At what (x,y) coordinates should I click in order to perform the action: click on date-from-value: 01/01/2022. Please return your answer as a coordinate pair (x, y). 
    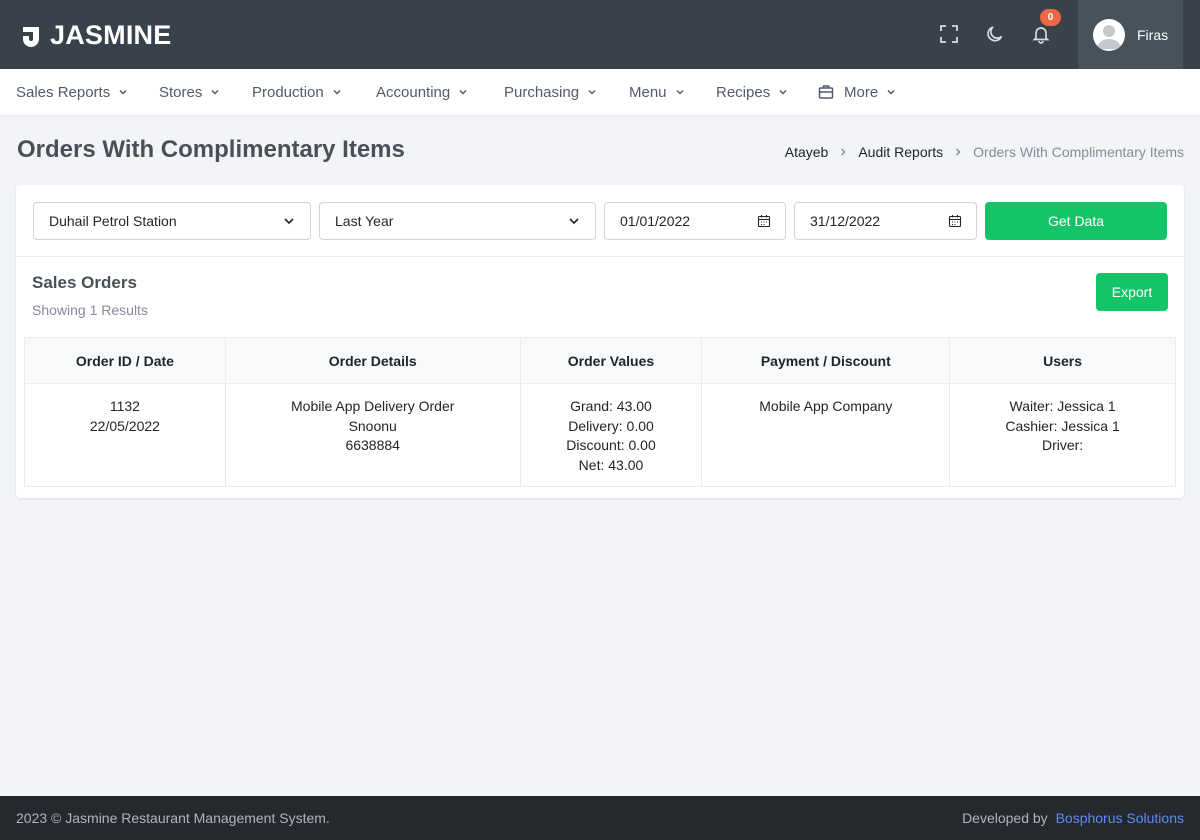
    Looking at the image, I should click on (655, 221).